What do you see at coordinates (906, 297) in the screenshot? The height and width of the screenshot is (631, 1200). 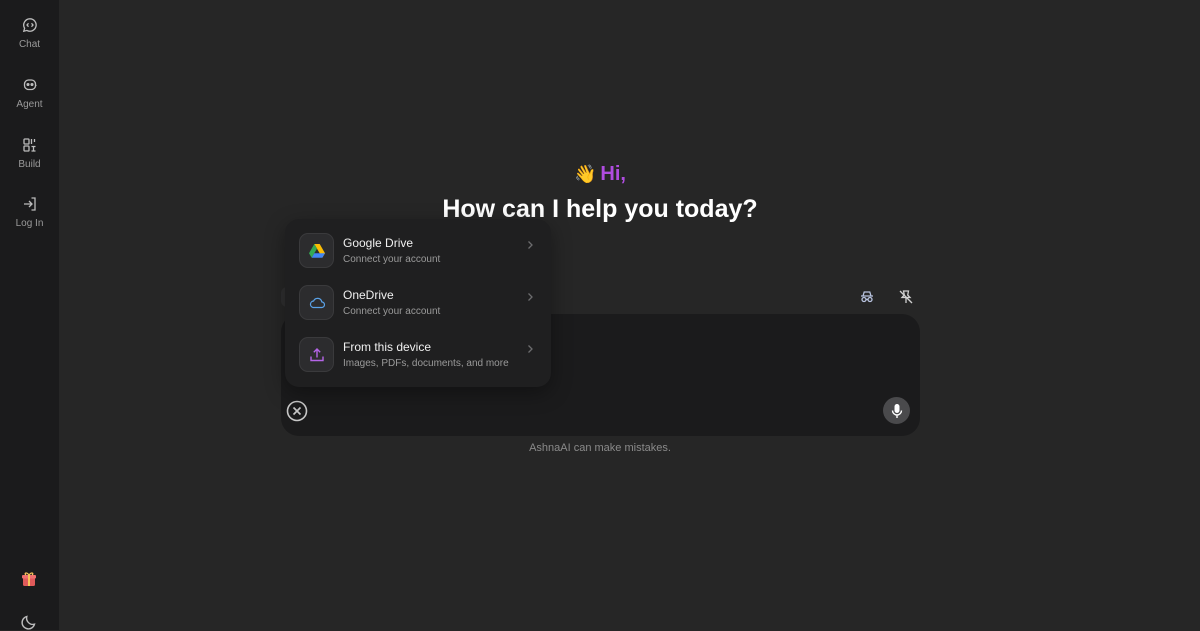 I see `unpin-icon` at bounding box center [906, 297].